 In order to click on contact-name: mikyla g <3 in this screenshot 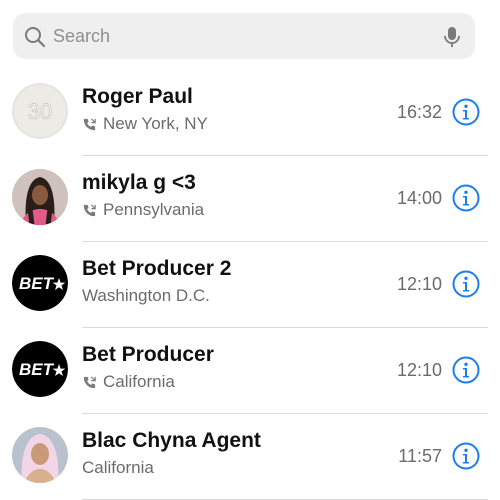, I will do `click(139, 182)`.